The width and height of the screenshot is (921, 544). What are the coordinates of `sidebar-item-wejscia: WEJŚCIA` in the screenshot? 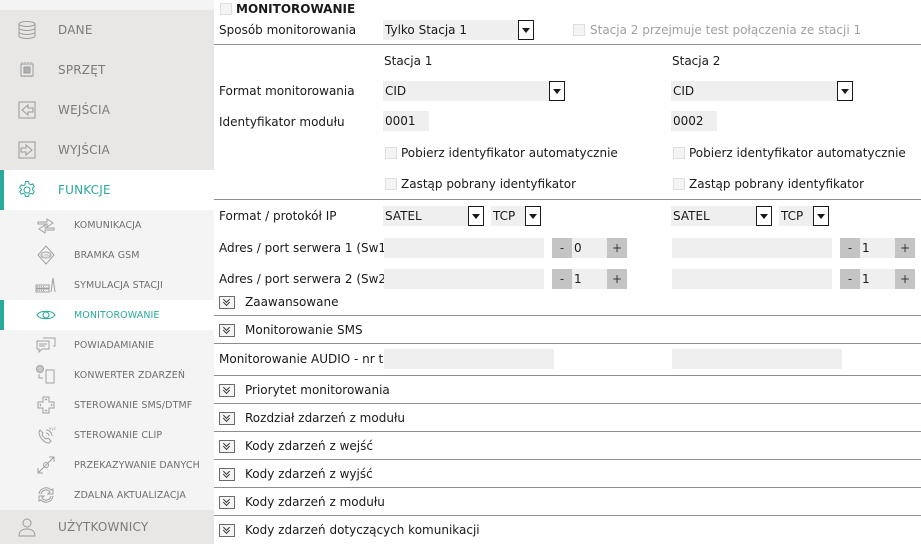 It's located at (107, 110).